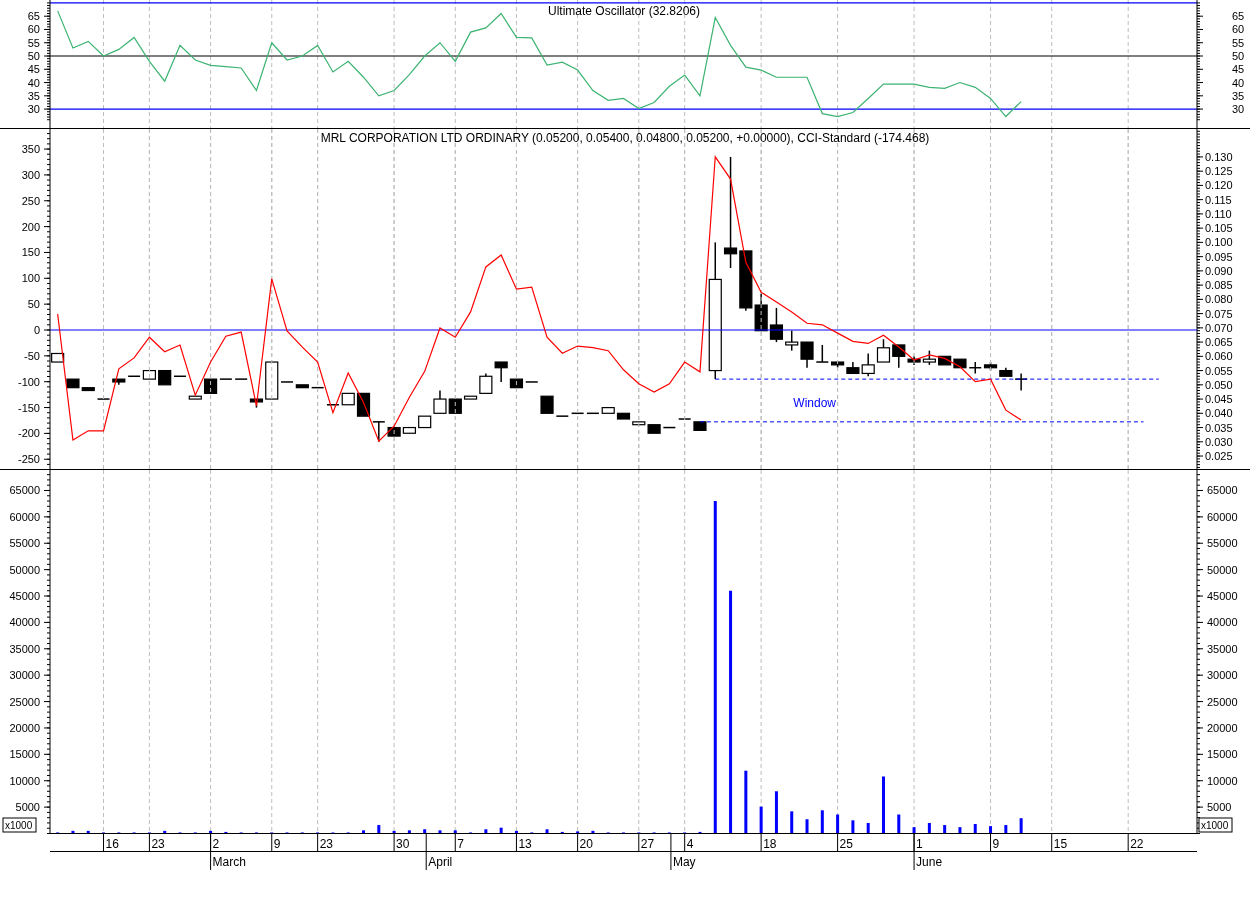  I want to click on date-label: 25, so click(846, 844).